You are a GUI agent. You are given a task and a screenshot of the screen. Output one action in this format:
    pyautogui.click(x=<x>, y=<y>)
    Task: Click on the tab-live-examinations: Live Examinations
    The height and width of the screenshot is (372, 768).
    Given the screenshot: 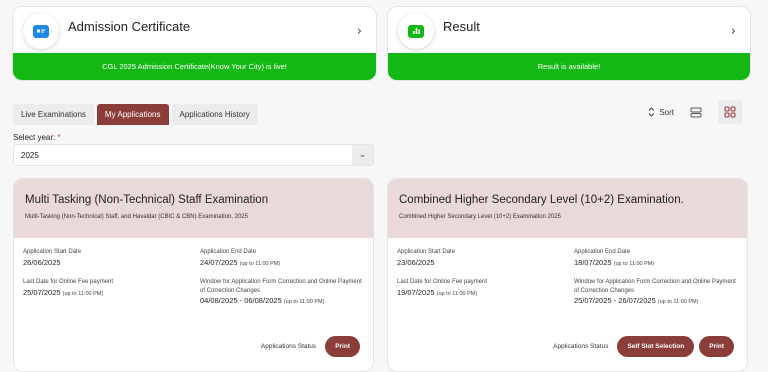 What is the action you would take?
    pyautogui.click(x=53, y=114)
    